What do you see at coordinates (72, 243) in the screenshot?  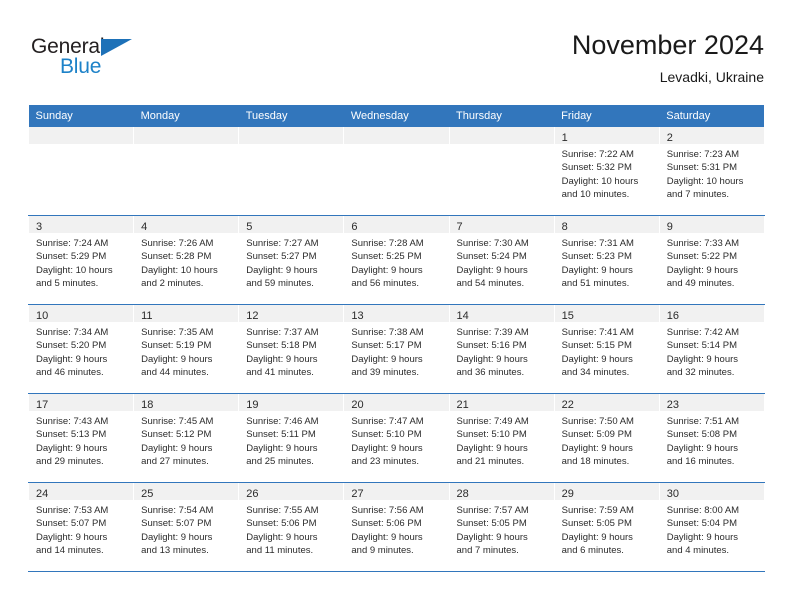 I see `day-sunrise-text: Sunrise: 7:24 AM` at bounding box center [72, 243].